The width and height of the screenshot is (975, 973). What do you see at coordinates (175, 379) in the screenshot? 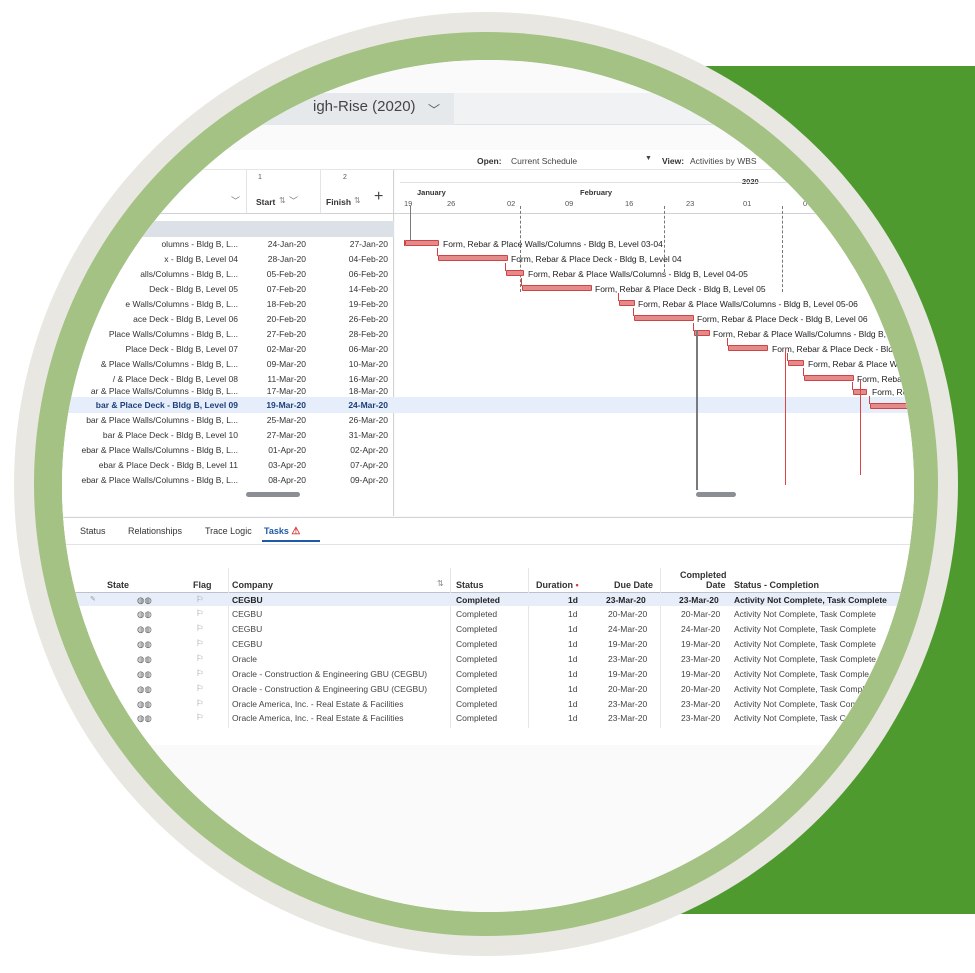
I see `activity-name: / & Place Deck - Bldg B, Level 08` at bounding box center [175, 379].